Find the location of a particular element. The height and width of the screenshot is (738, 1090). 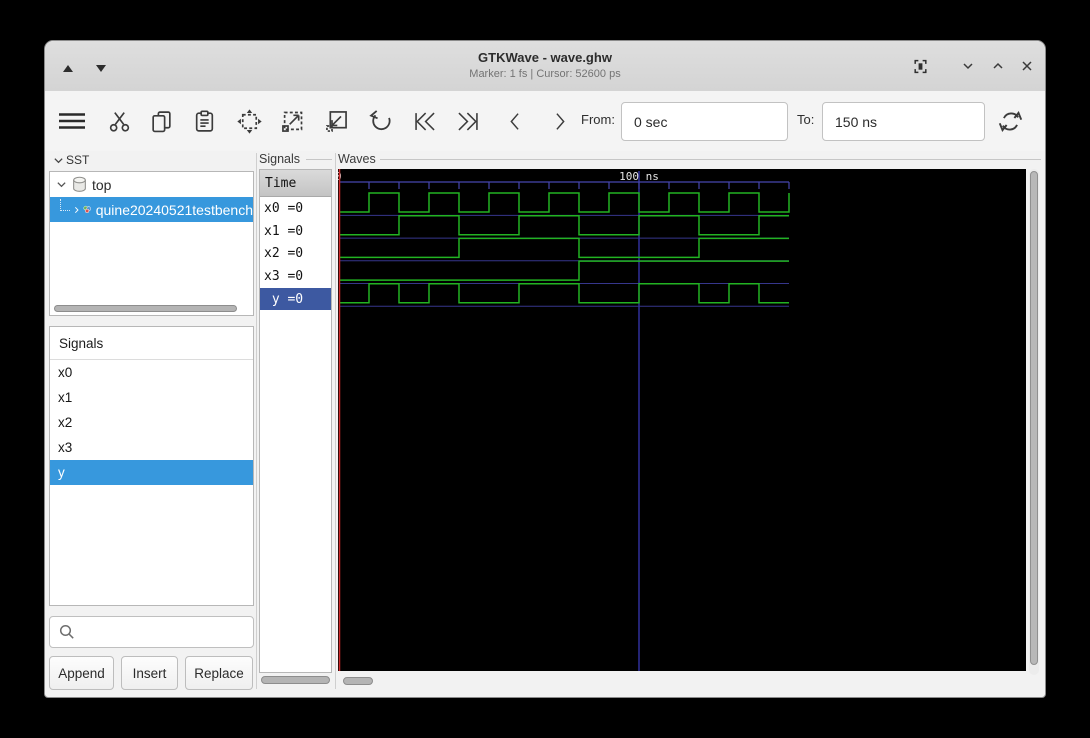

to-label: To: is located at coordinates (806, 119).